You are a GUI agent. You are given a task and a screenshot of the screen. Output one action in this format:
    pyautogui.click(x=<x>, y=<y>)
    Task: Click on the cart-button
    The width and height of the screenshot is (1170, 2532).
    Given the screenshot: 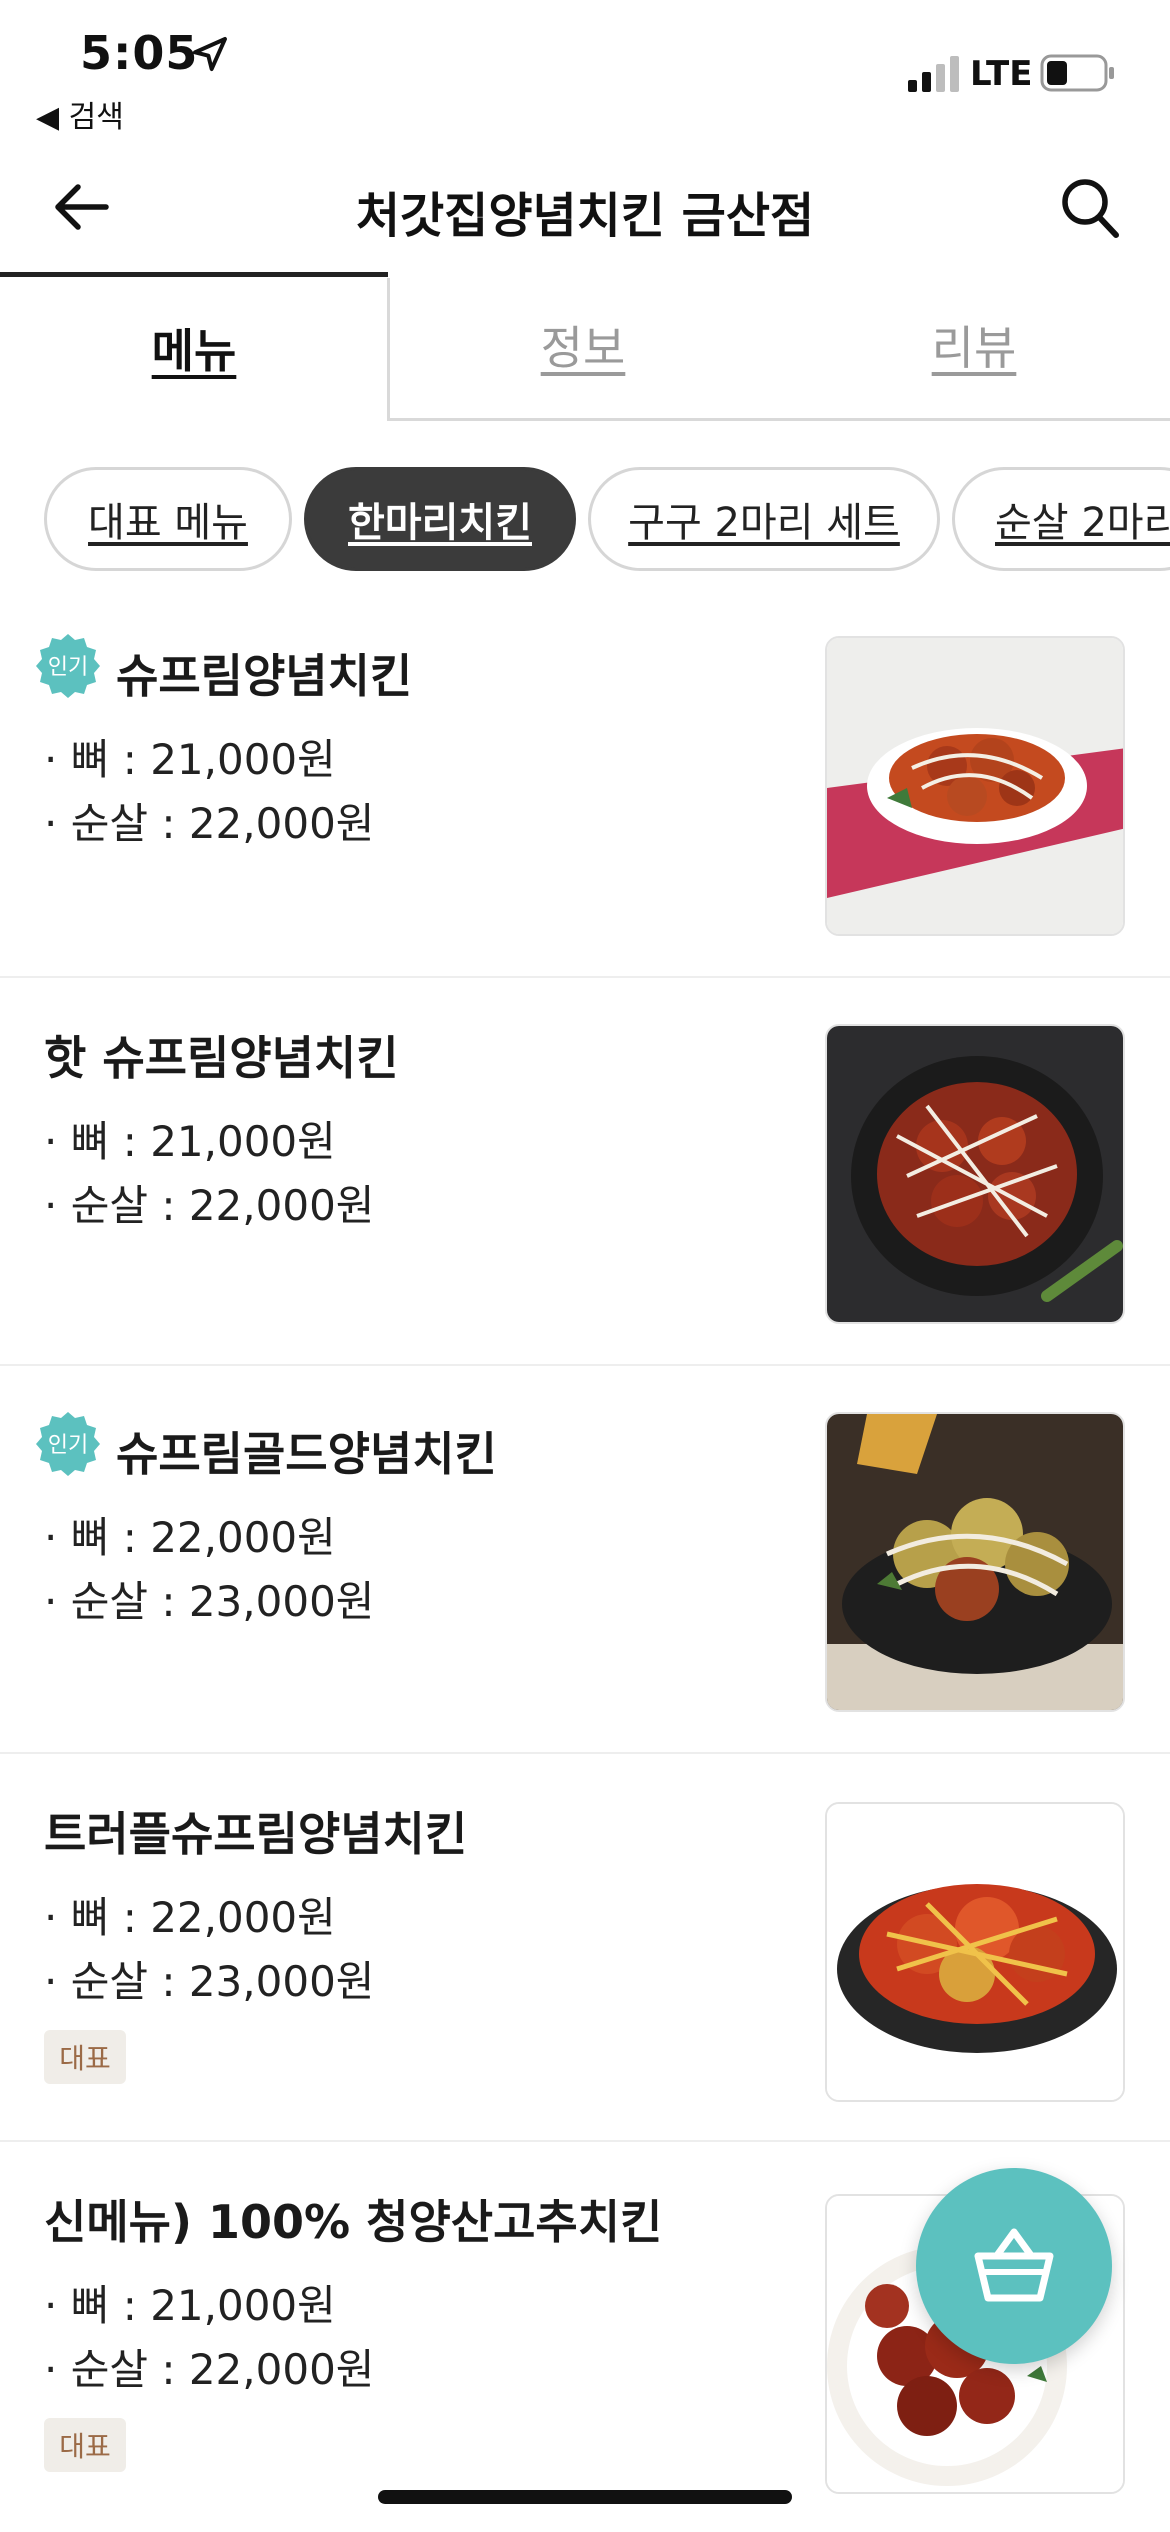 What is the action you would take?
    pyautogui.click(x=1014, y=2266)
    